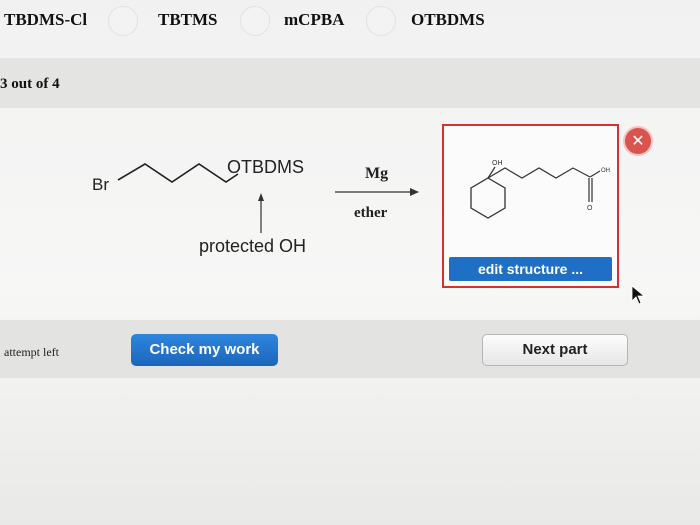 Image resolution: width=700 pixels, height=525 pixels. I want to click on product-chain, so click(539, 173).